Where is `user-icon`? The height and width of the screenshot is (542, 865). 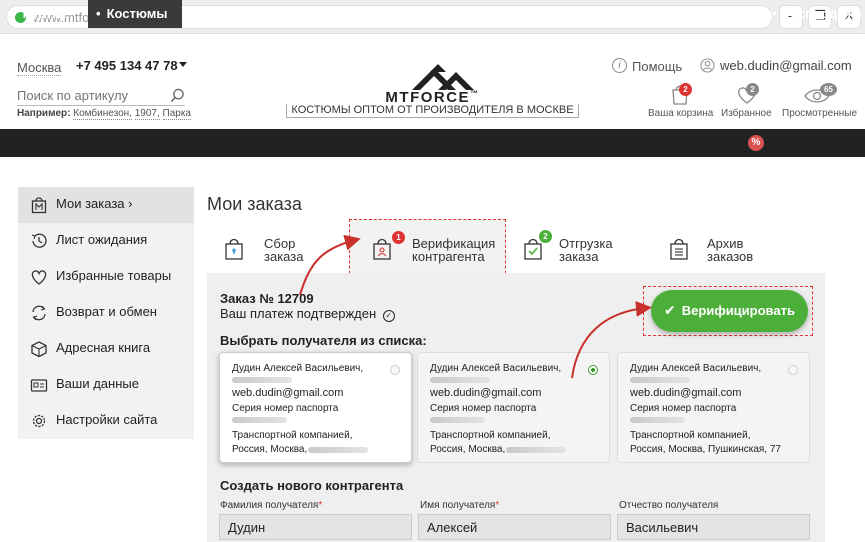 user-icon is located at coordinates (707, 65).